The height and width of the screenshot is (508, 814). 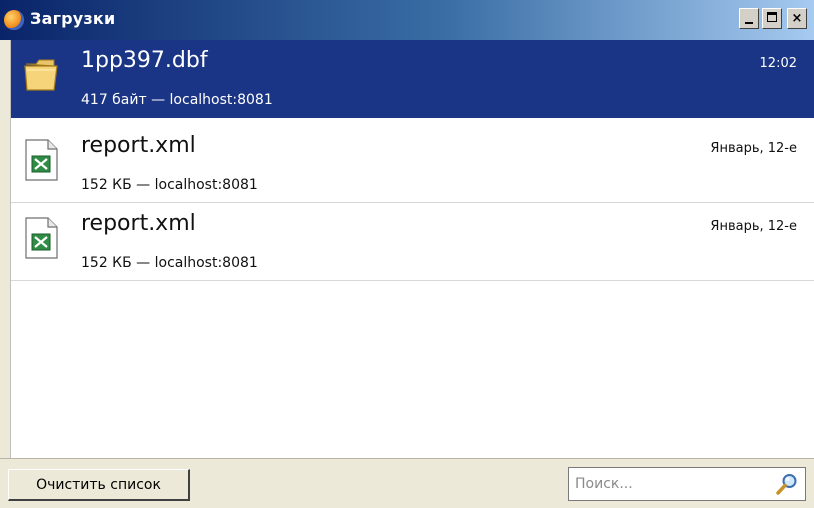 I want to click on bottom-bar: Очистить список, so click(x=407, y=483).